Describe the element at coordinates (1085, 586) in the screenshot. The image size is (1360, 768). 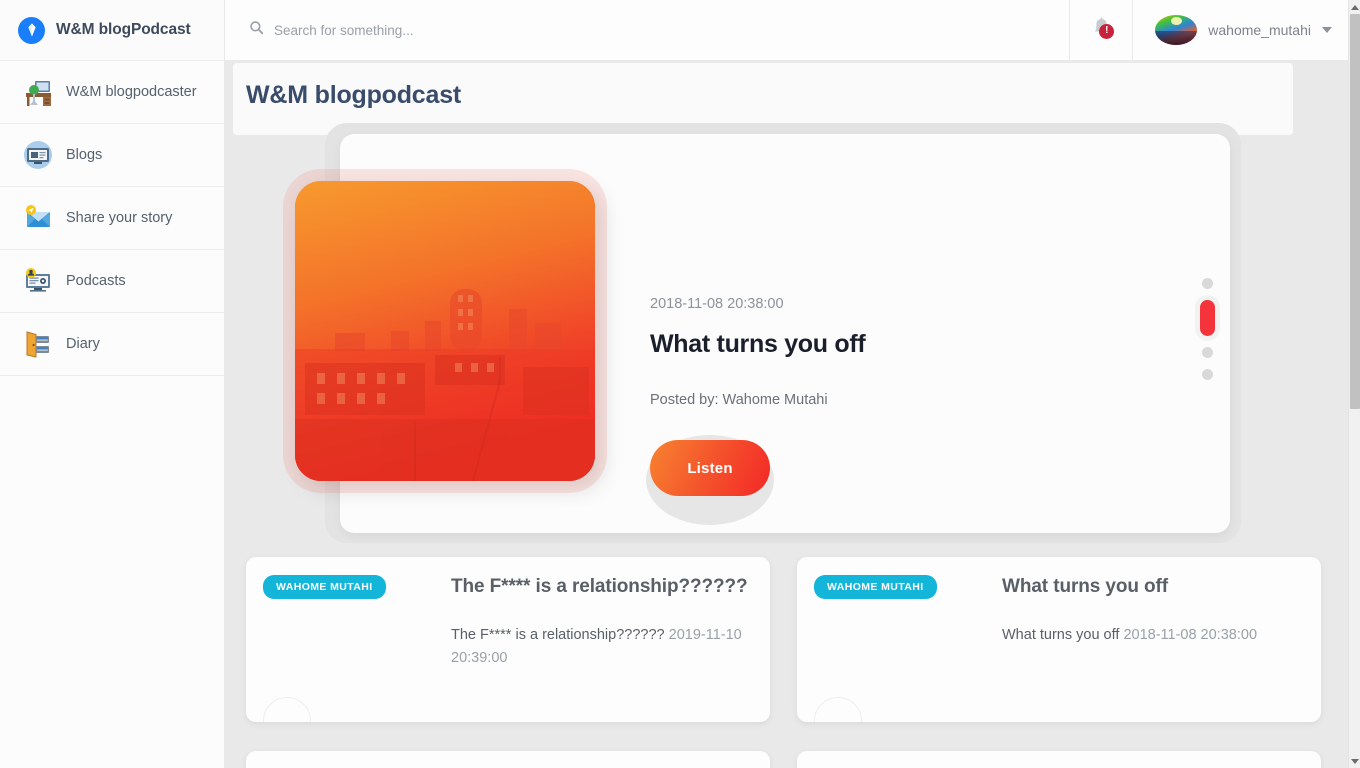
I see `post-title: What turns you off` at that location.